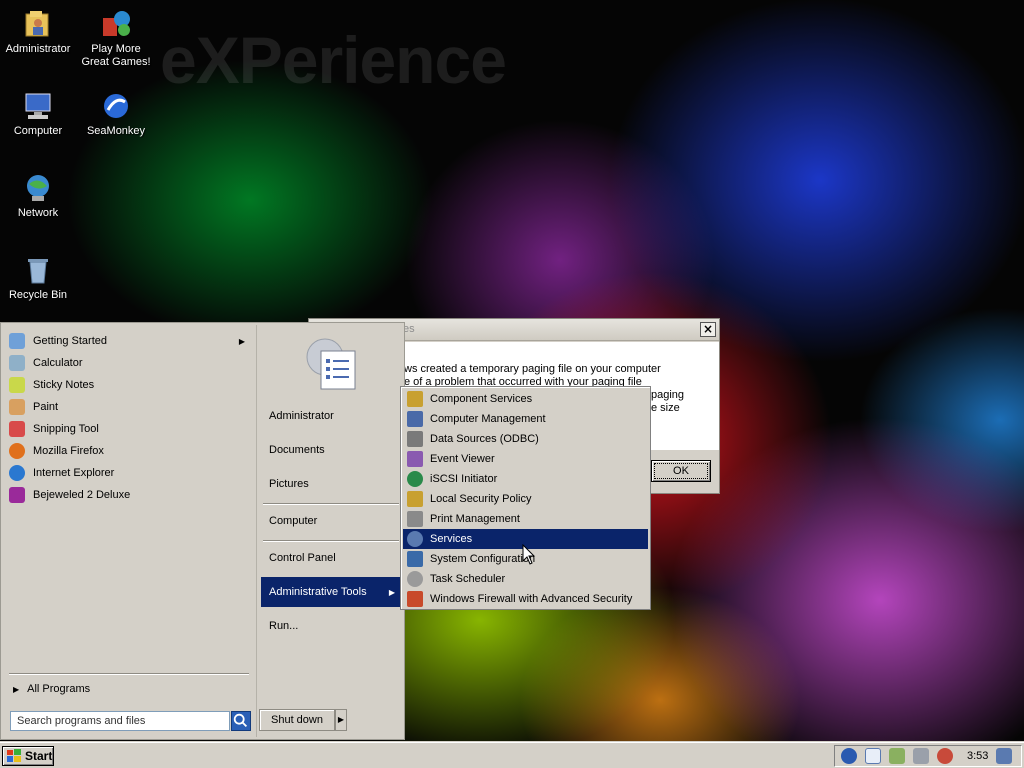 This screenshot has height=768, width=1024. What do you see at coordinates (525, 519) in the screenshot?
I see `submenu-item-print-management: Print Management` at bounding box center [525, 519].